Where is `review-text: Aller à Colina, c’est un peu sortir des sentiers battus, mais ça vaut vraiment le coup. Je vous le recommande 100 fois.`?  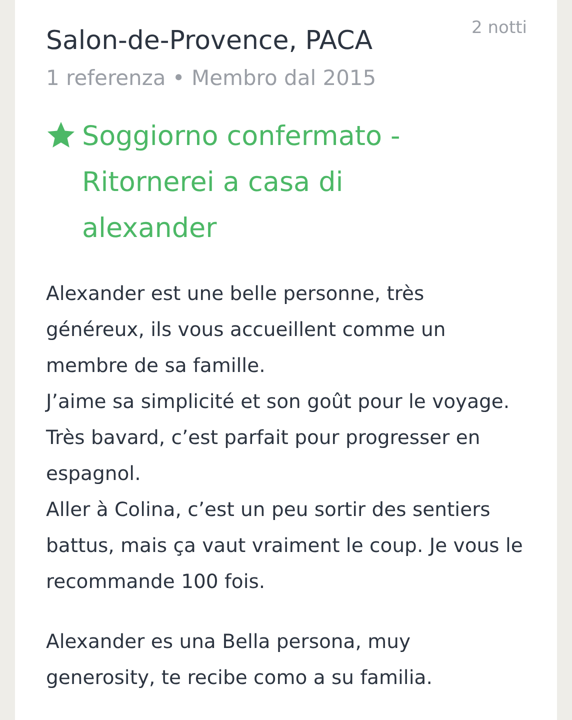 review-text: Aller à Colina, c’est un peu sortir des sentiers battus, mais ça vaut vraiment le coup. Je vous le recommande 100 fois. is located at coordinates (285, 546).